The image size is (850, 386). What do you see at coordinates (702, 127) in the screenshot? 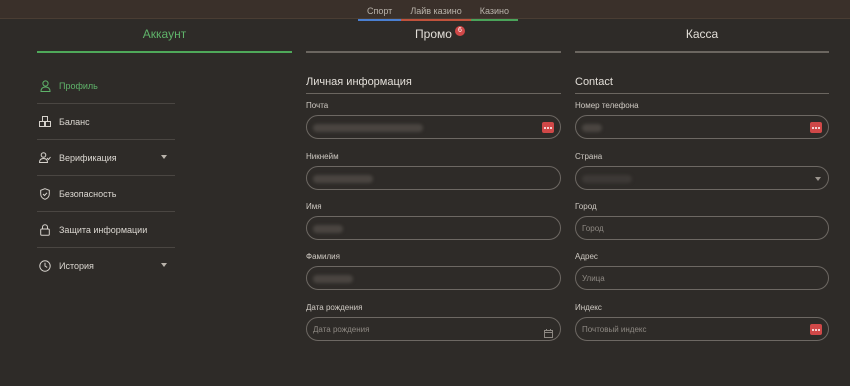
I see `phone-field` at bounding box center [702, 127].